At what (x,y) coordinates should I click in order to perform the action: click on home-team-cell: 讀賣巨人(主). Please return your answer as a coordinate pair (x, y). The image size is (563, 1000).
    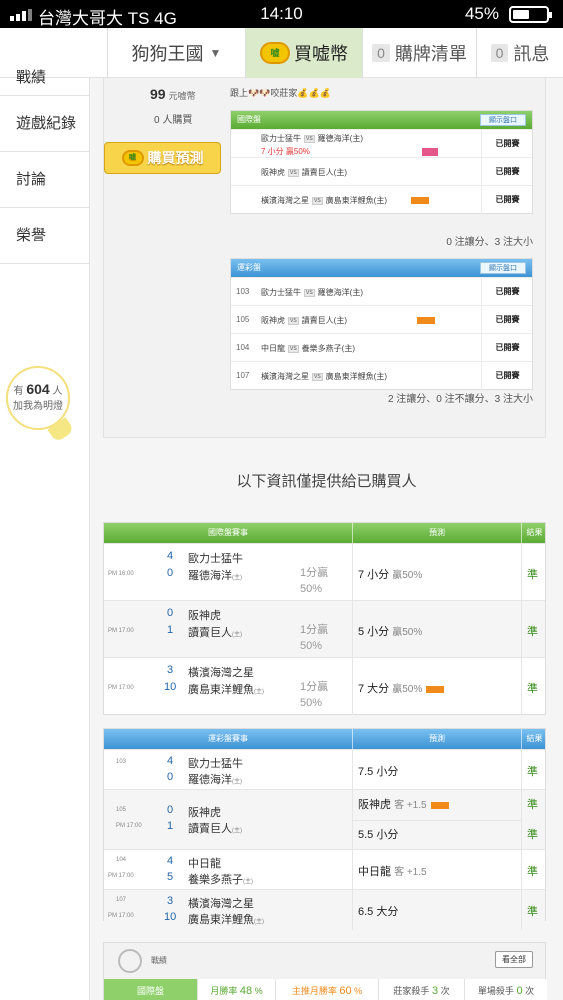
    Looking at the image, I should click on (215, 632).